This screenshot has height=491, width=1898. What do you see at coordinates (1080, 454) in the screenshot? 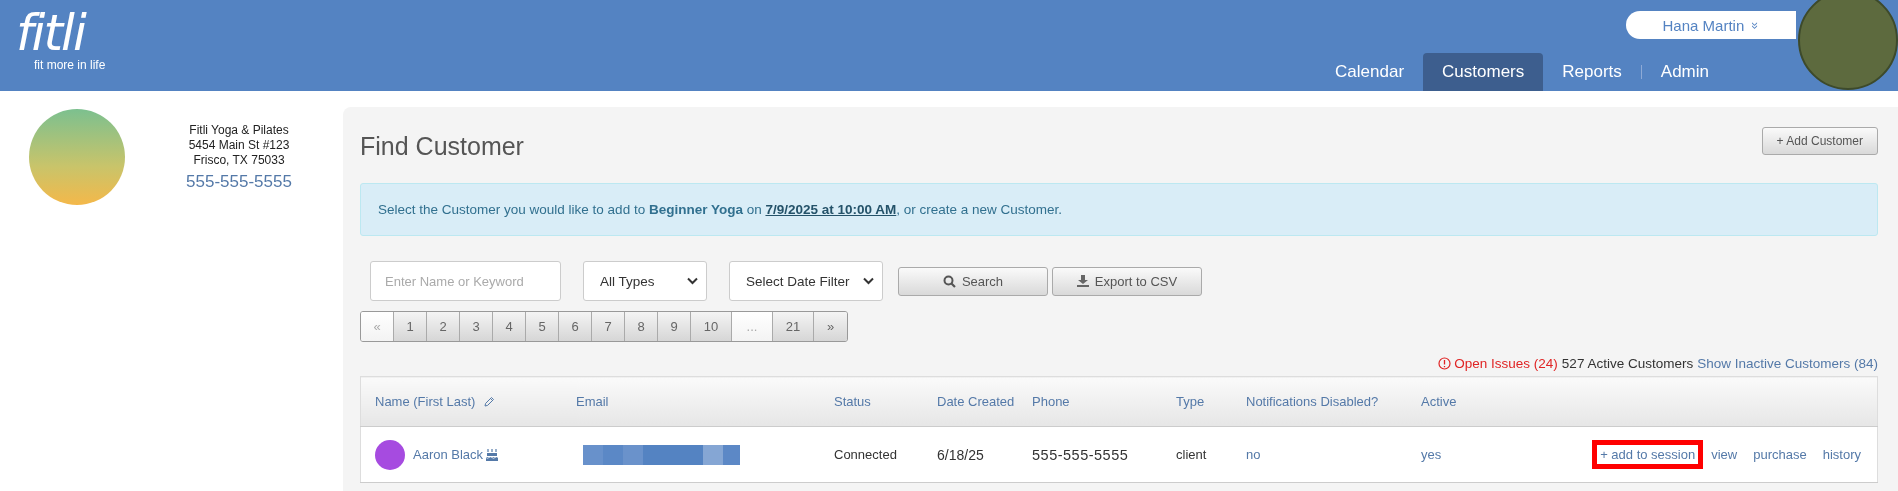
I see `phone-cell: 555-555-5555` at bounding box center [1080, 454].